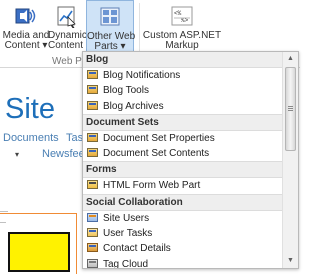  Describe the element at coordinates (22, 45) in the screenshot. I see `media-and-content-label-2: Content` at that location.